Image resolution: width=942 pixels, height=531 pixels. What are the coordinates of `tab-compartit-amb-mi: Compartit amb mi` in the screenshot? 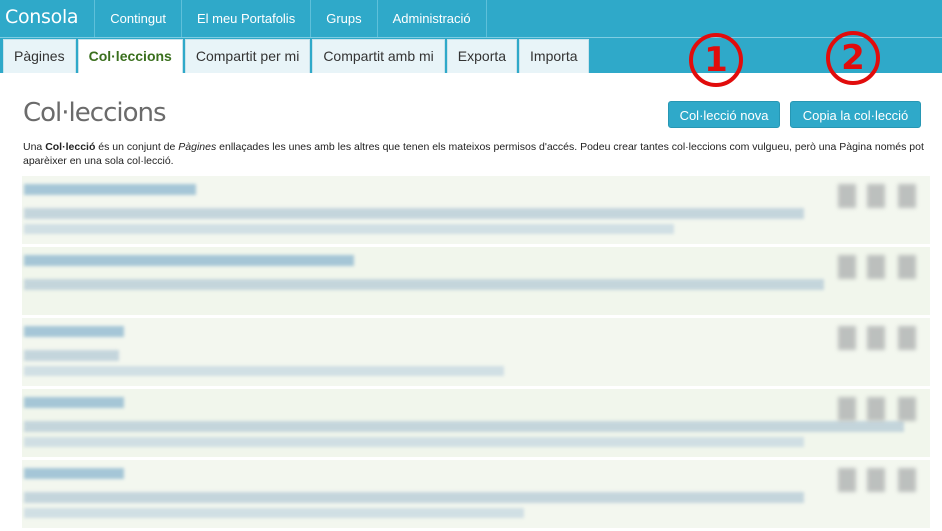 It's located at (378, 56).